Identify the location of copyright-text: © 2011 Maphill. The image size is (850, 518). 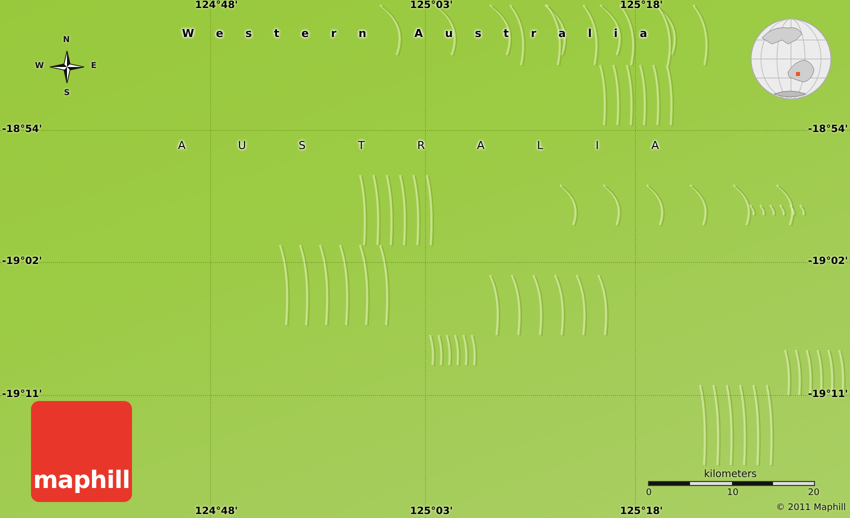
(811, 508).